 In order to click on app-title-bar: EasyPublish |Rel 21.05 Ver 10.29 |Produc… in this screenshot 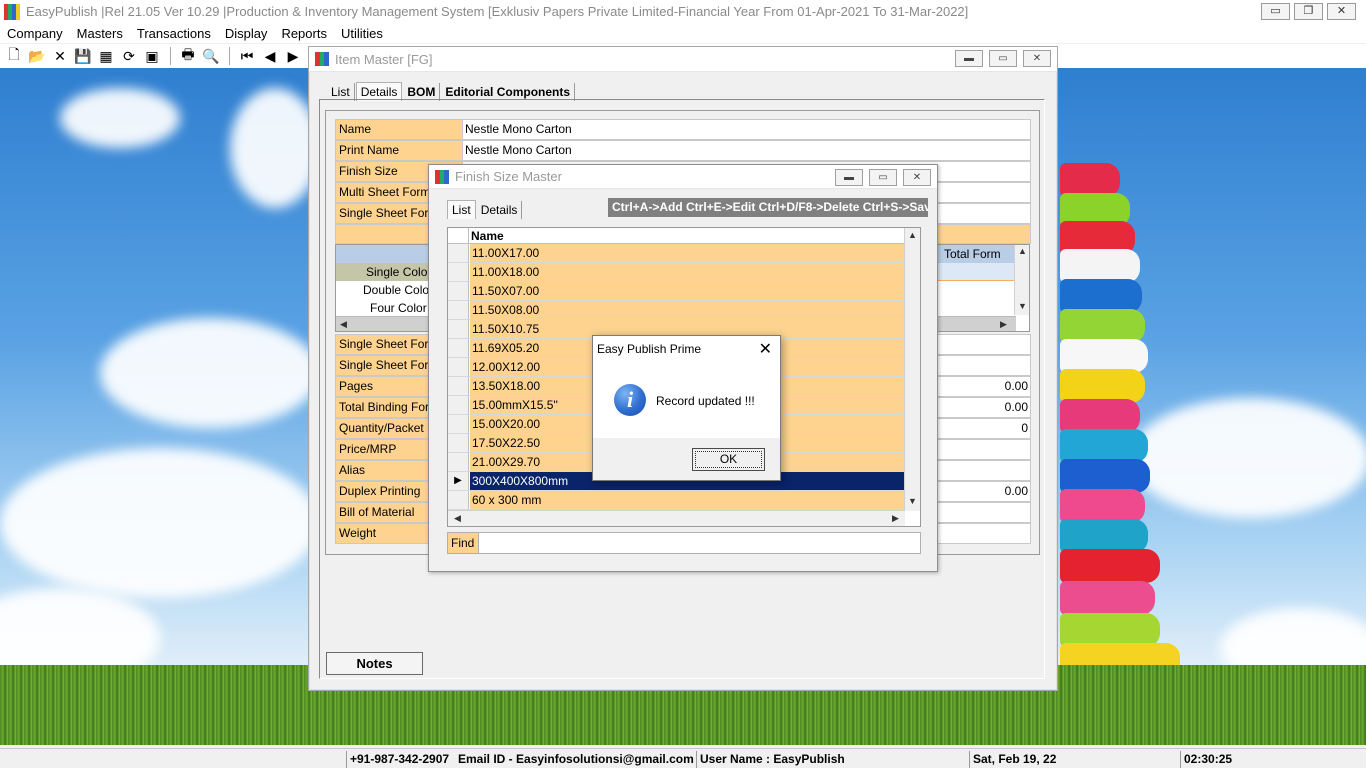, I will do `click(683, 11)`.